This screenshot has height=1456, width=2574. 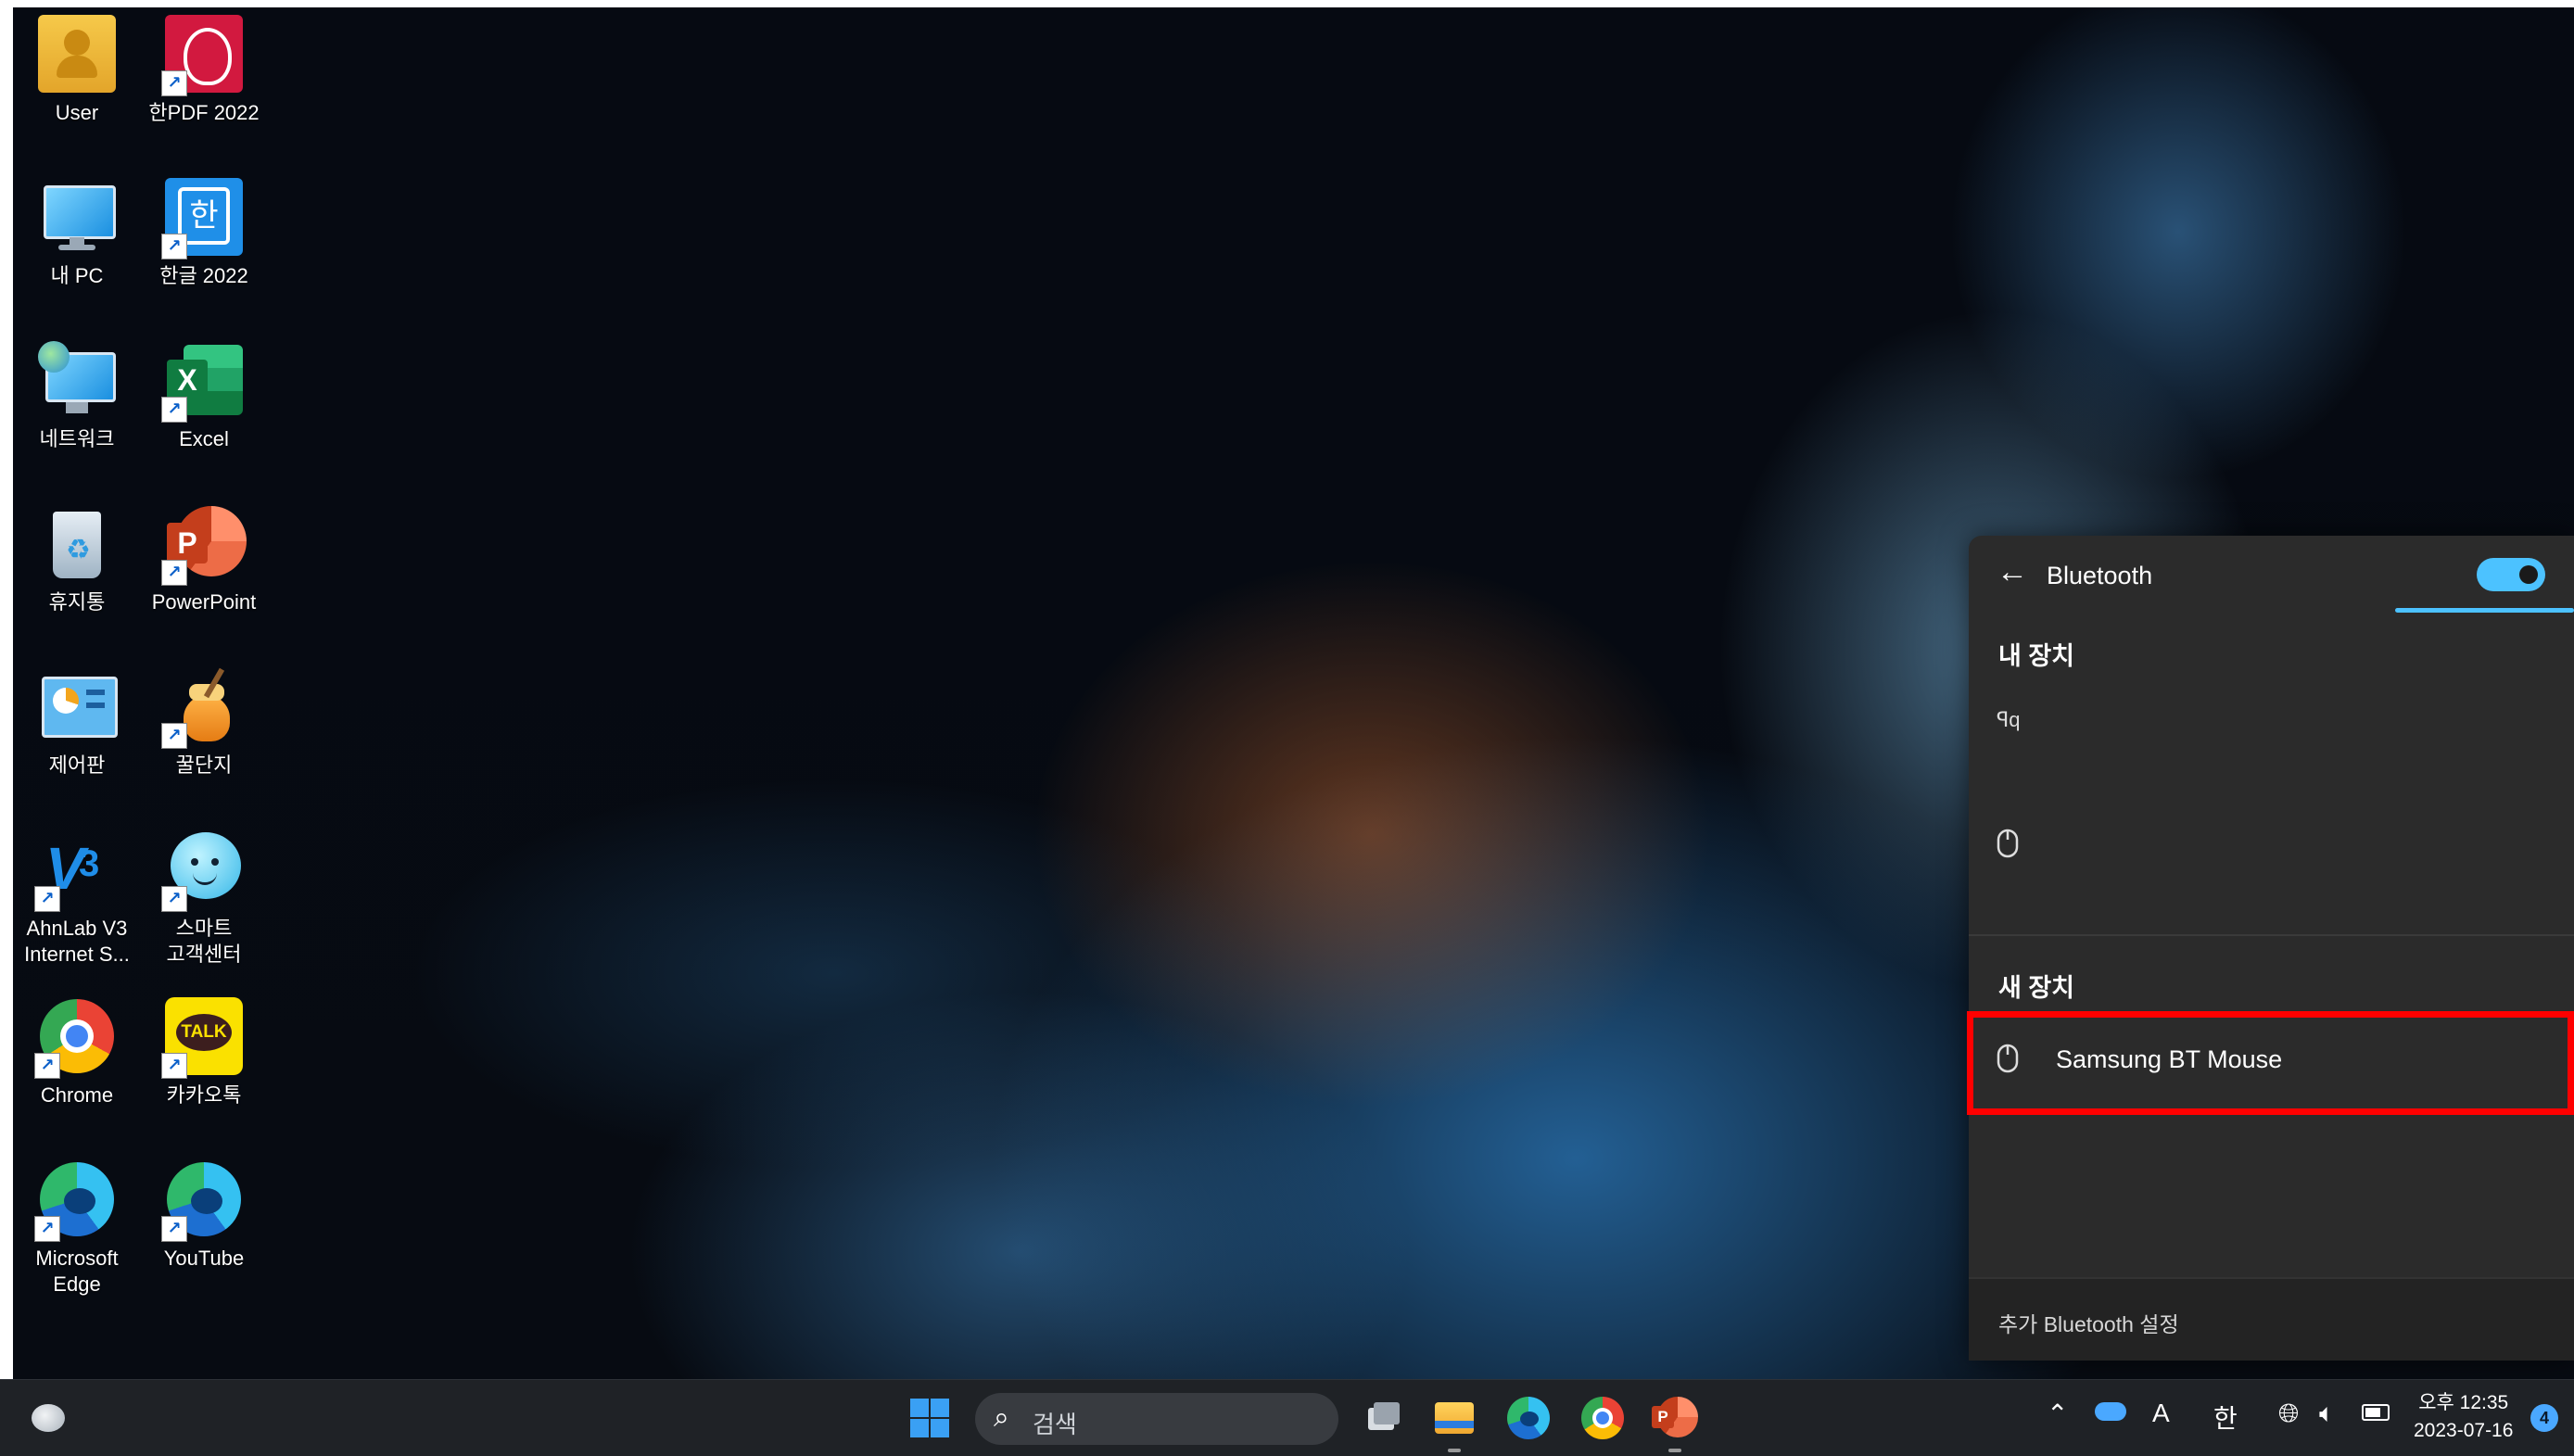 What do you see at coordinates (2327, 1414) in the screenshot?
I see `volume-icon: 🔈︎` at bounding box center [2327, 1414].